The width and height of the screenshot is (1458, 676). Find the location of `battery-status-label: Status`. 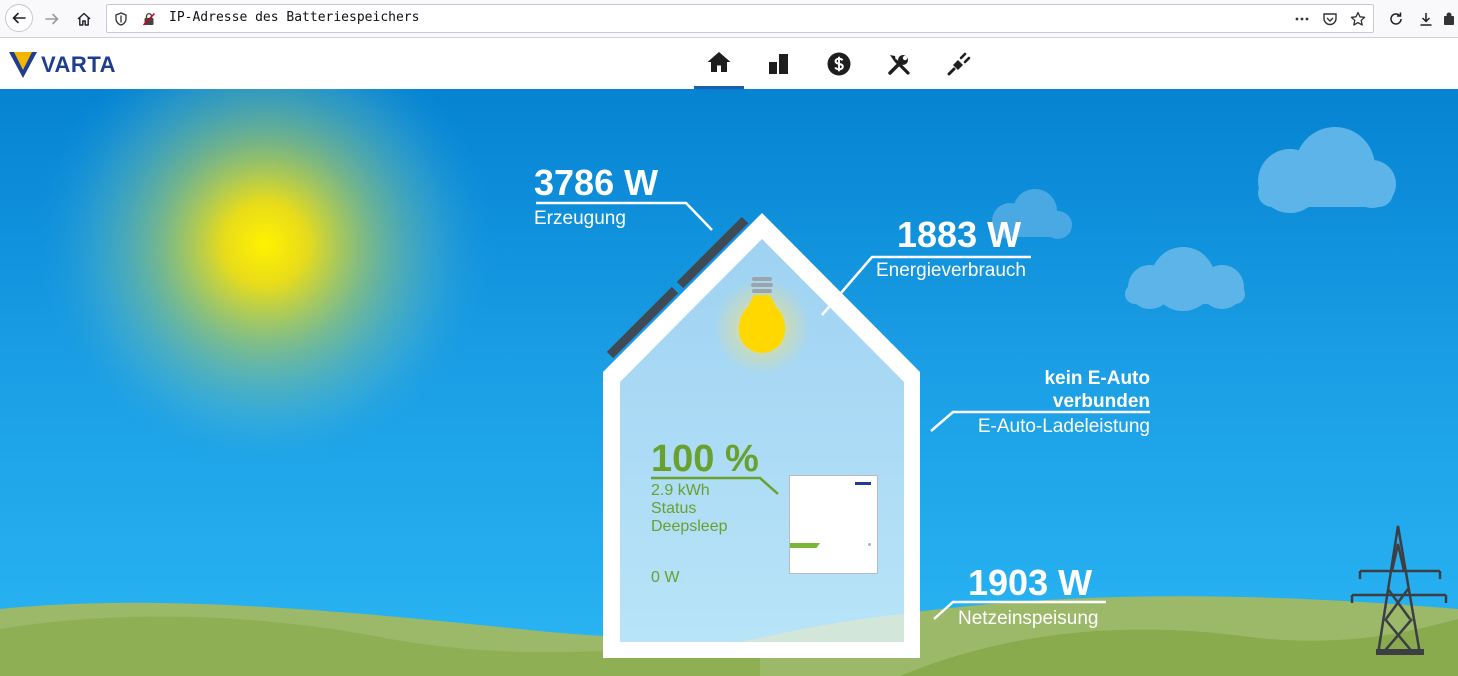

battery-status-label: Status is located at coordinates (674, 508).